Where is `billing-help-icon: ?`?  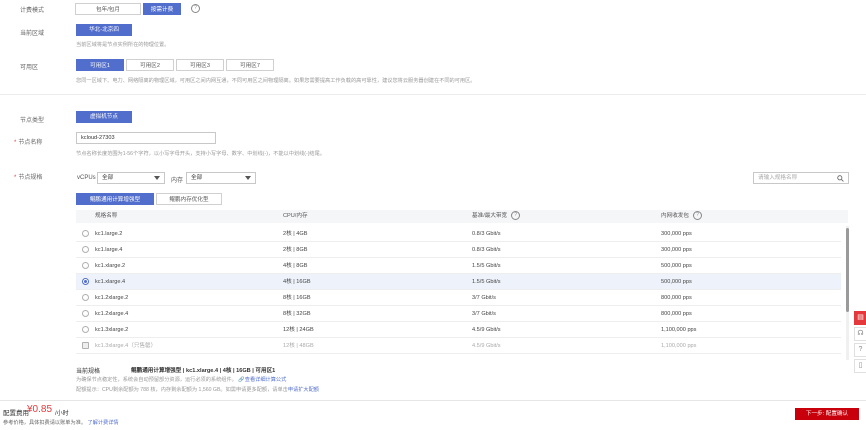 billing-help-icon: ? is located at coordinates (195, 8).